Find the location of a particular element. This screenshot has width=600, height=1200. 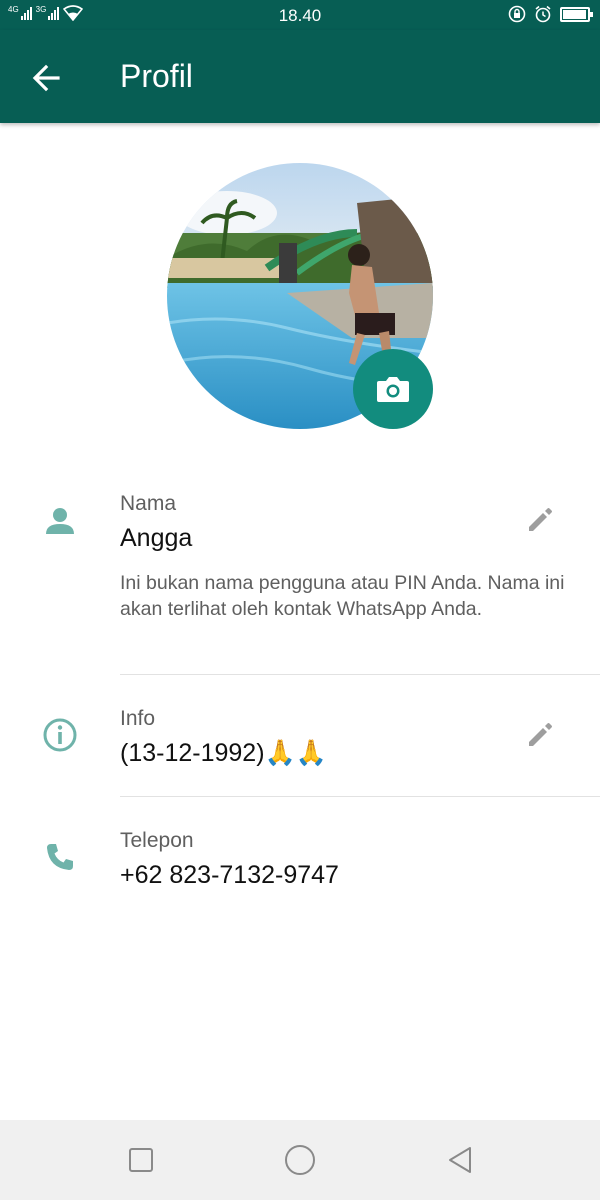

info-value: (13-12-1992)🙏🙏 is located at coordinates (223, 753).